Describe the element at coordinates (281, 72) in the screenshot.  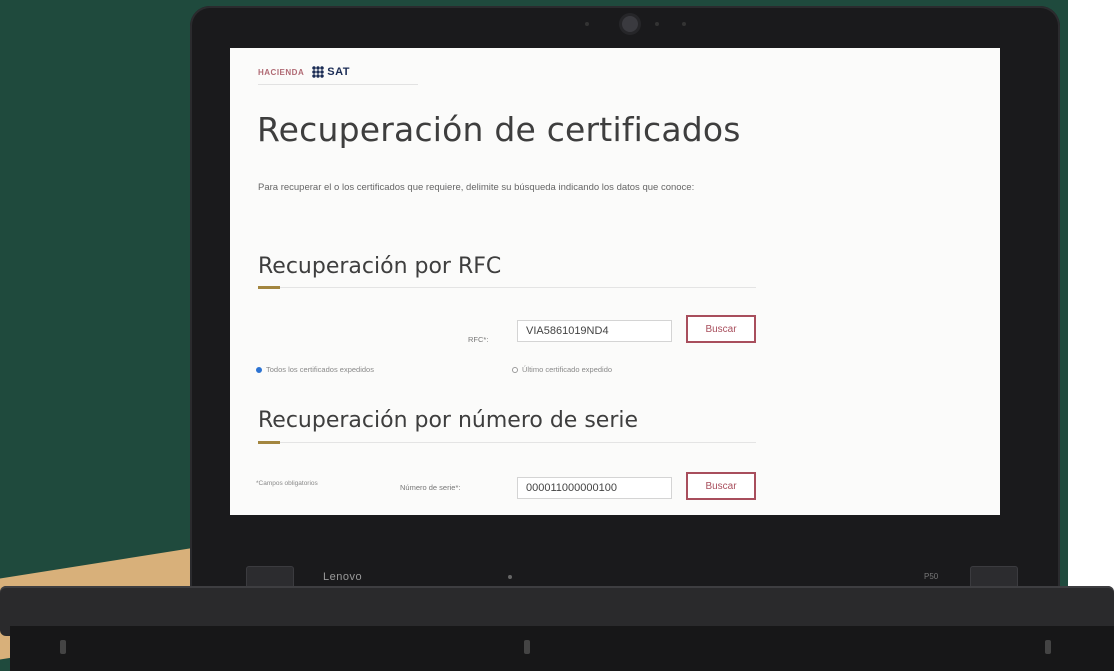
I see `hacienda-logo: HACIENDA` at that location.